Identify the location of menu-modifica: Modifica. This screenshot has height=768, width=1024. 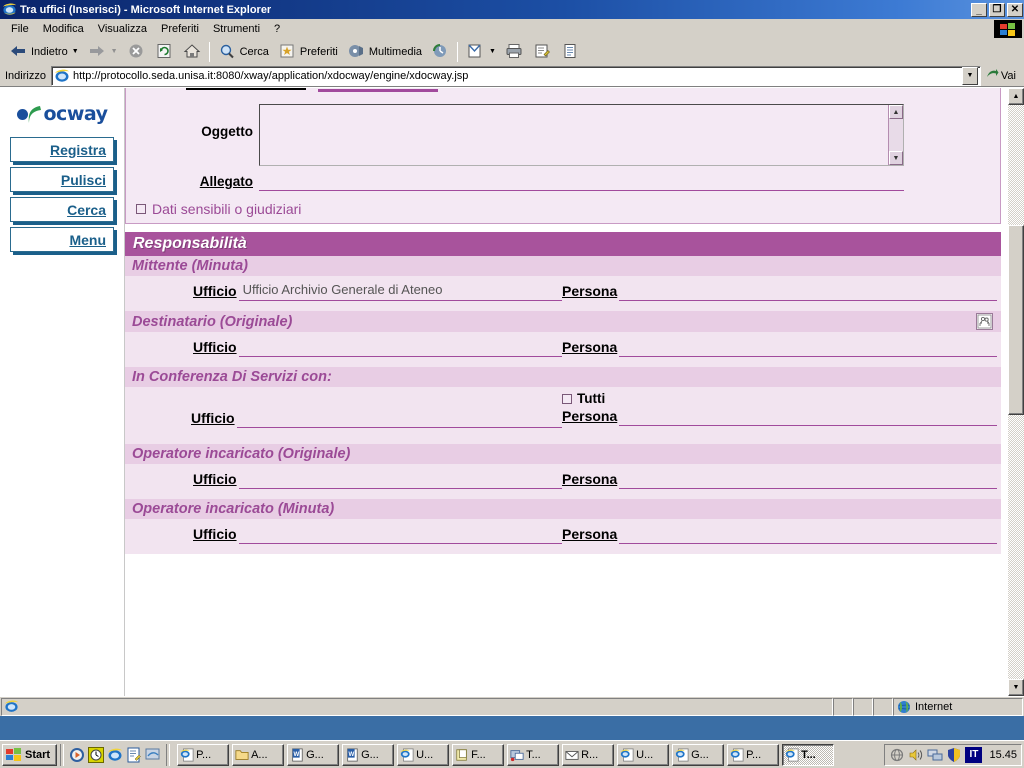
(63, 29).